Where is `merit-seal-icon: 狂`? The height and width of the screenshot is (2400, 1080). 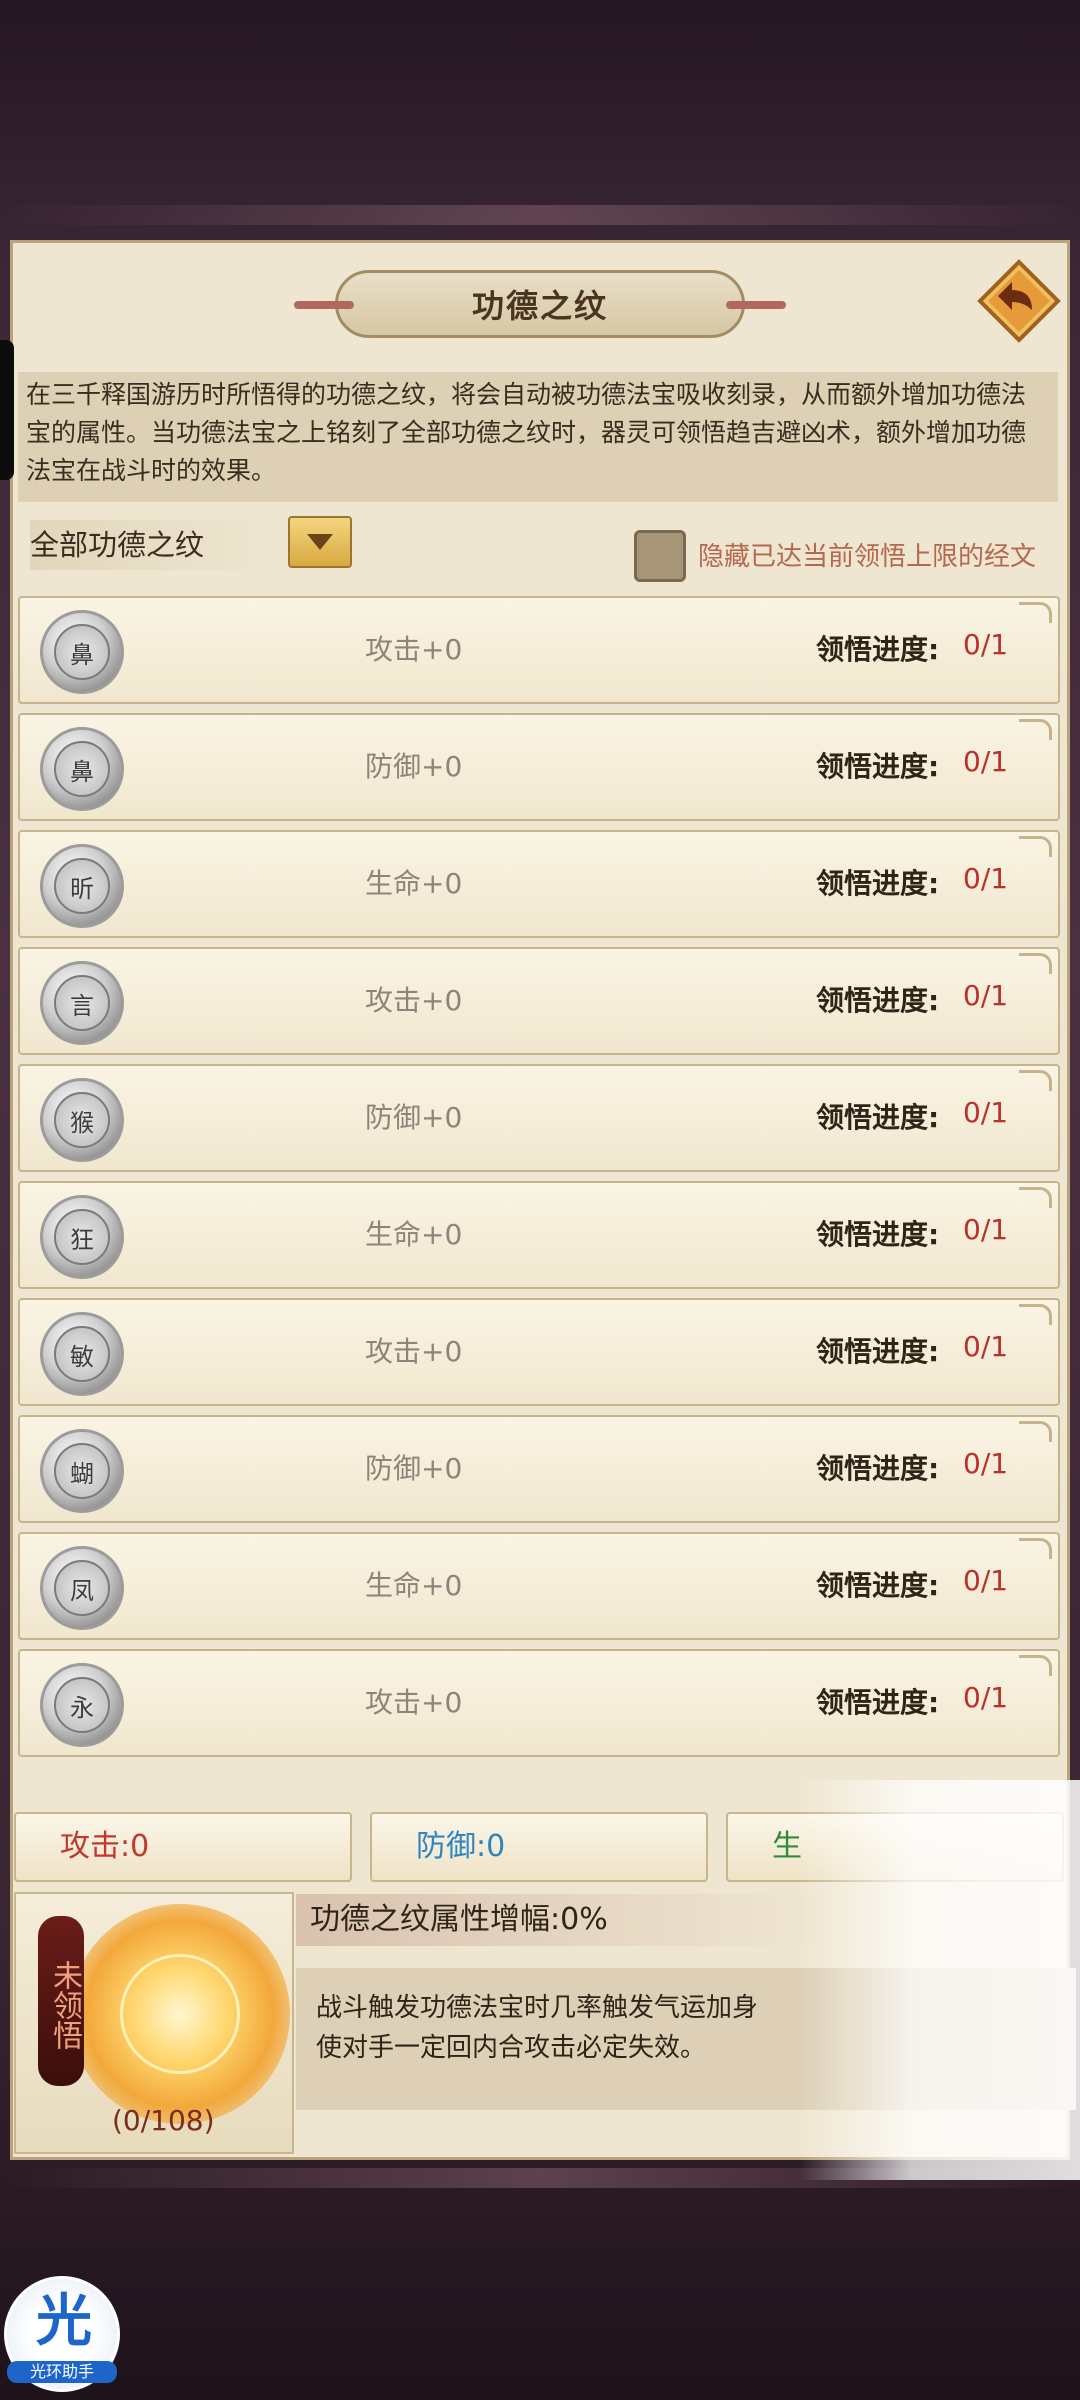 merit-seal-icon: 狂 is located at coordinates (82, 1237).